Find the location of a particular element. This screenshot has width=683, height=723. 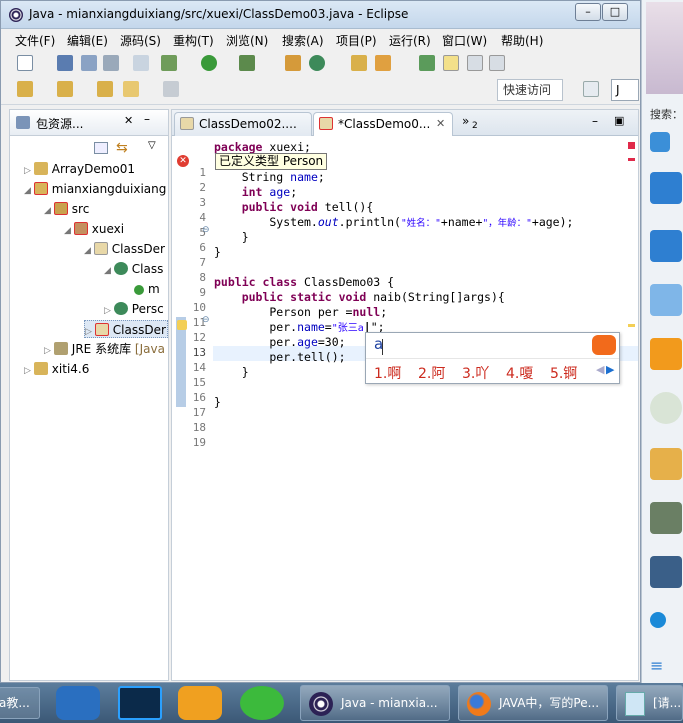

minimize-button: – is located at coordinates (588, 12).